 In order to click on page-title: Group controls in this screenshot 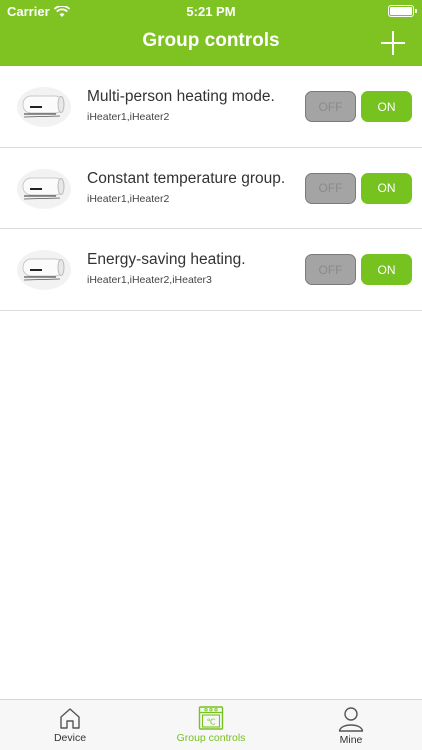, I will do `click(211, 40)`.